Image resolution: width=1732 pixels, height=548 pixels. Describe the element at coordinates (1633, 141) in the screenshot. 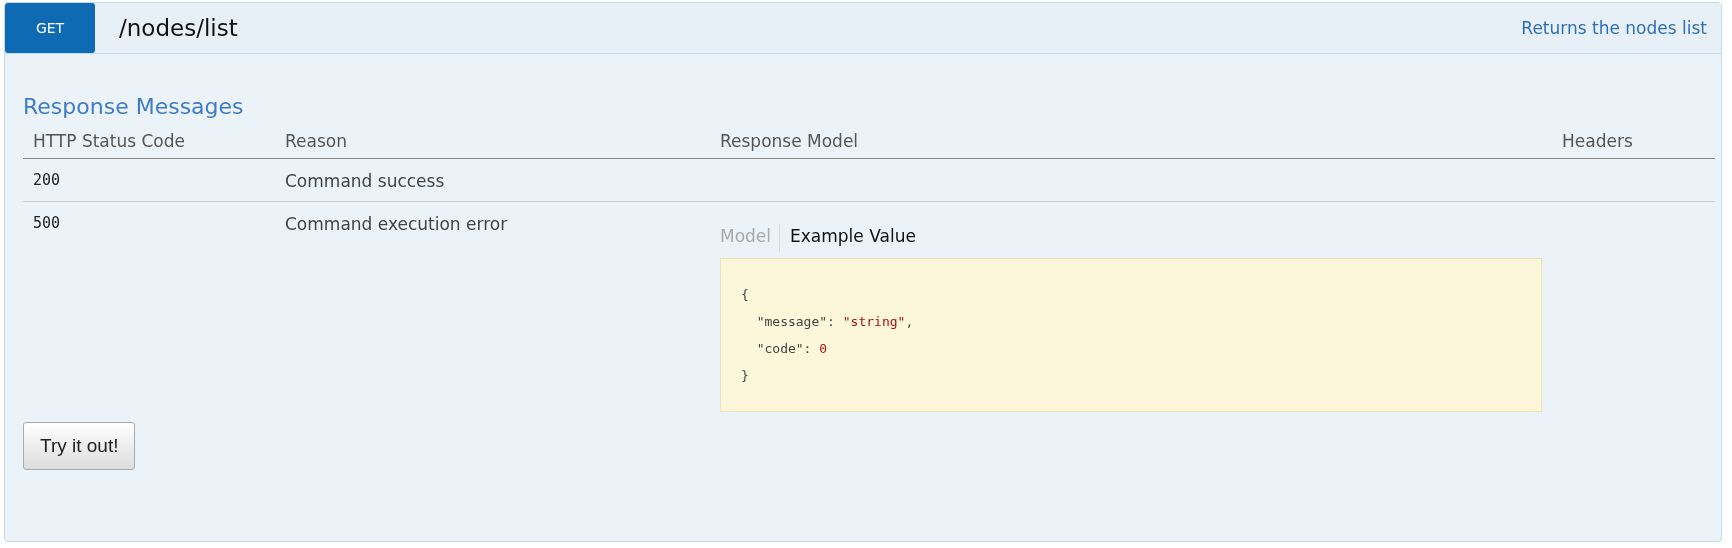

I see `column-header: Headers` at that location.